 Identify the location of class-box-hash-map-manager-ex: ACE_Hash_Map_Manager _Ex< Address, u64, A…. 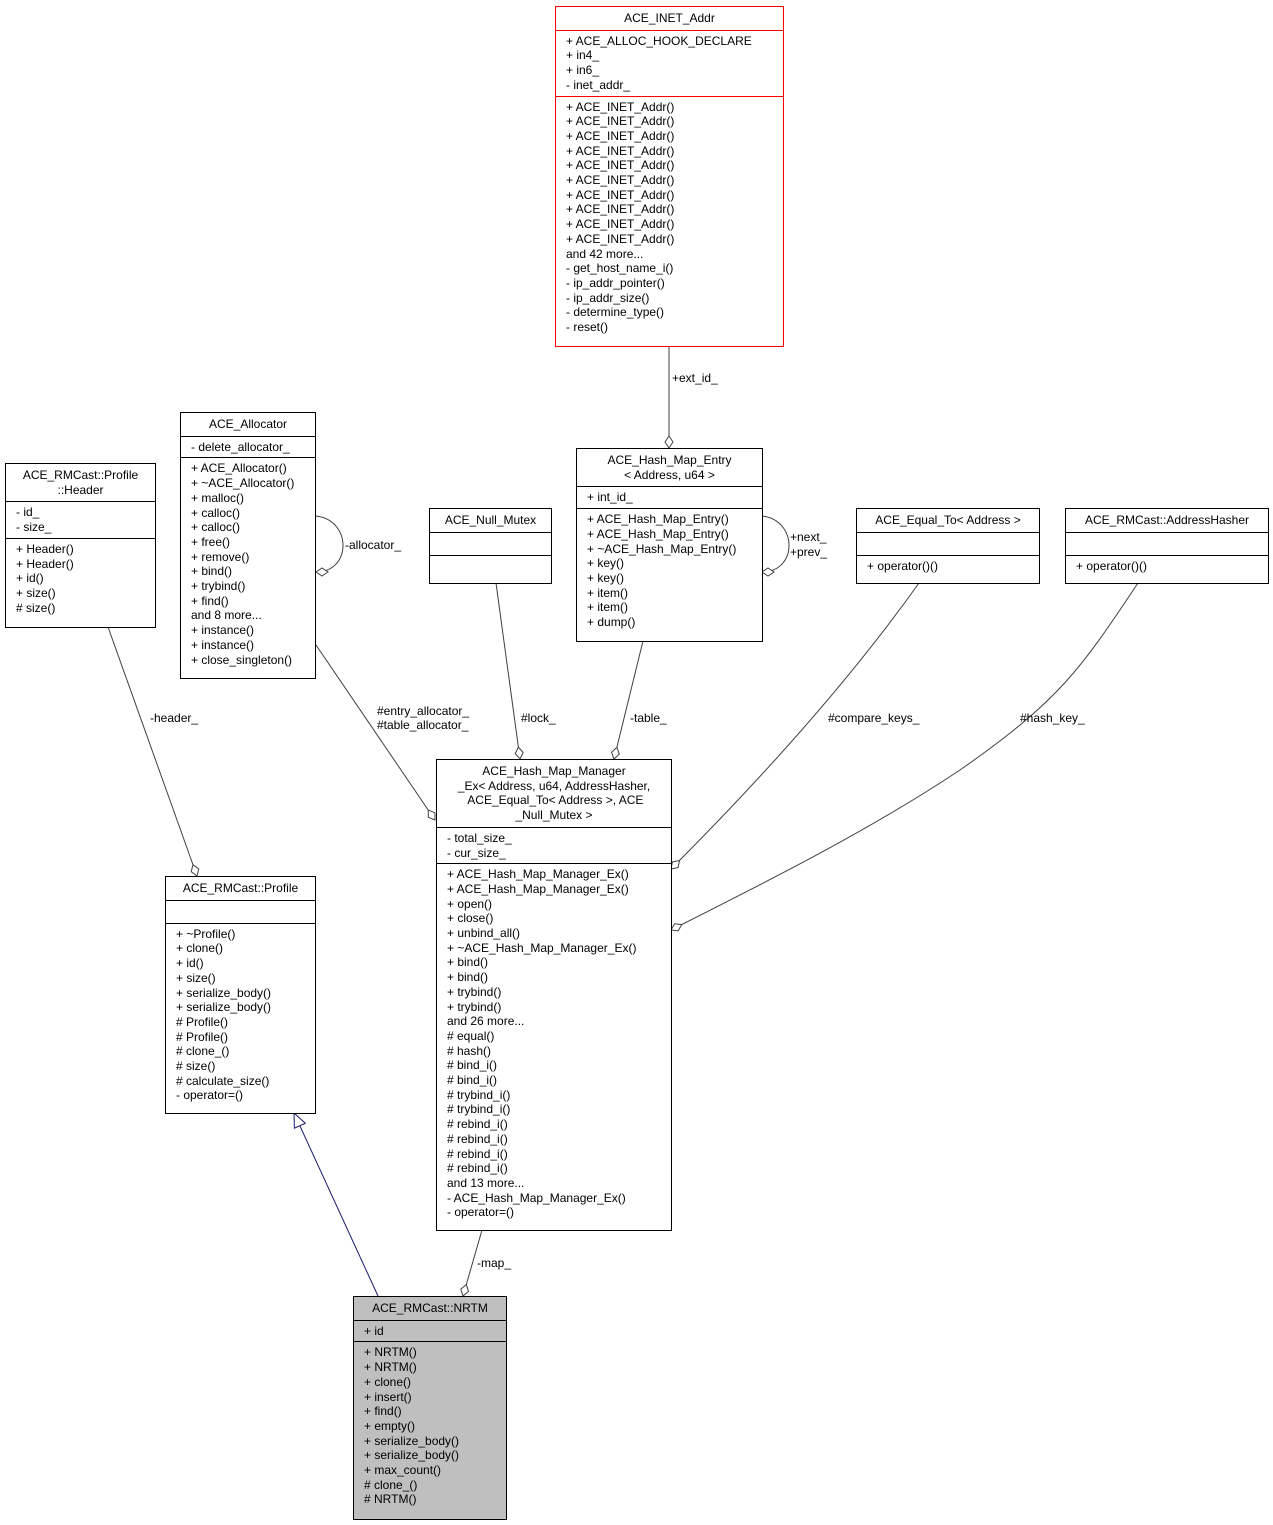
(554, 995).